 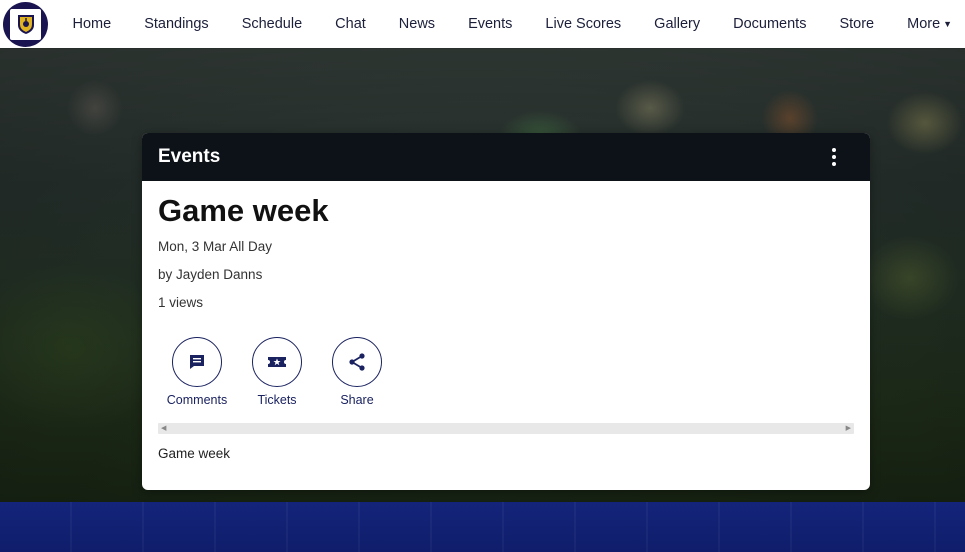 What do you see at coordinates (583, 24) in the screenshot?
I see `nav-item-live-scores: Live Scores` at bounding box center [583, 24].